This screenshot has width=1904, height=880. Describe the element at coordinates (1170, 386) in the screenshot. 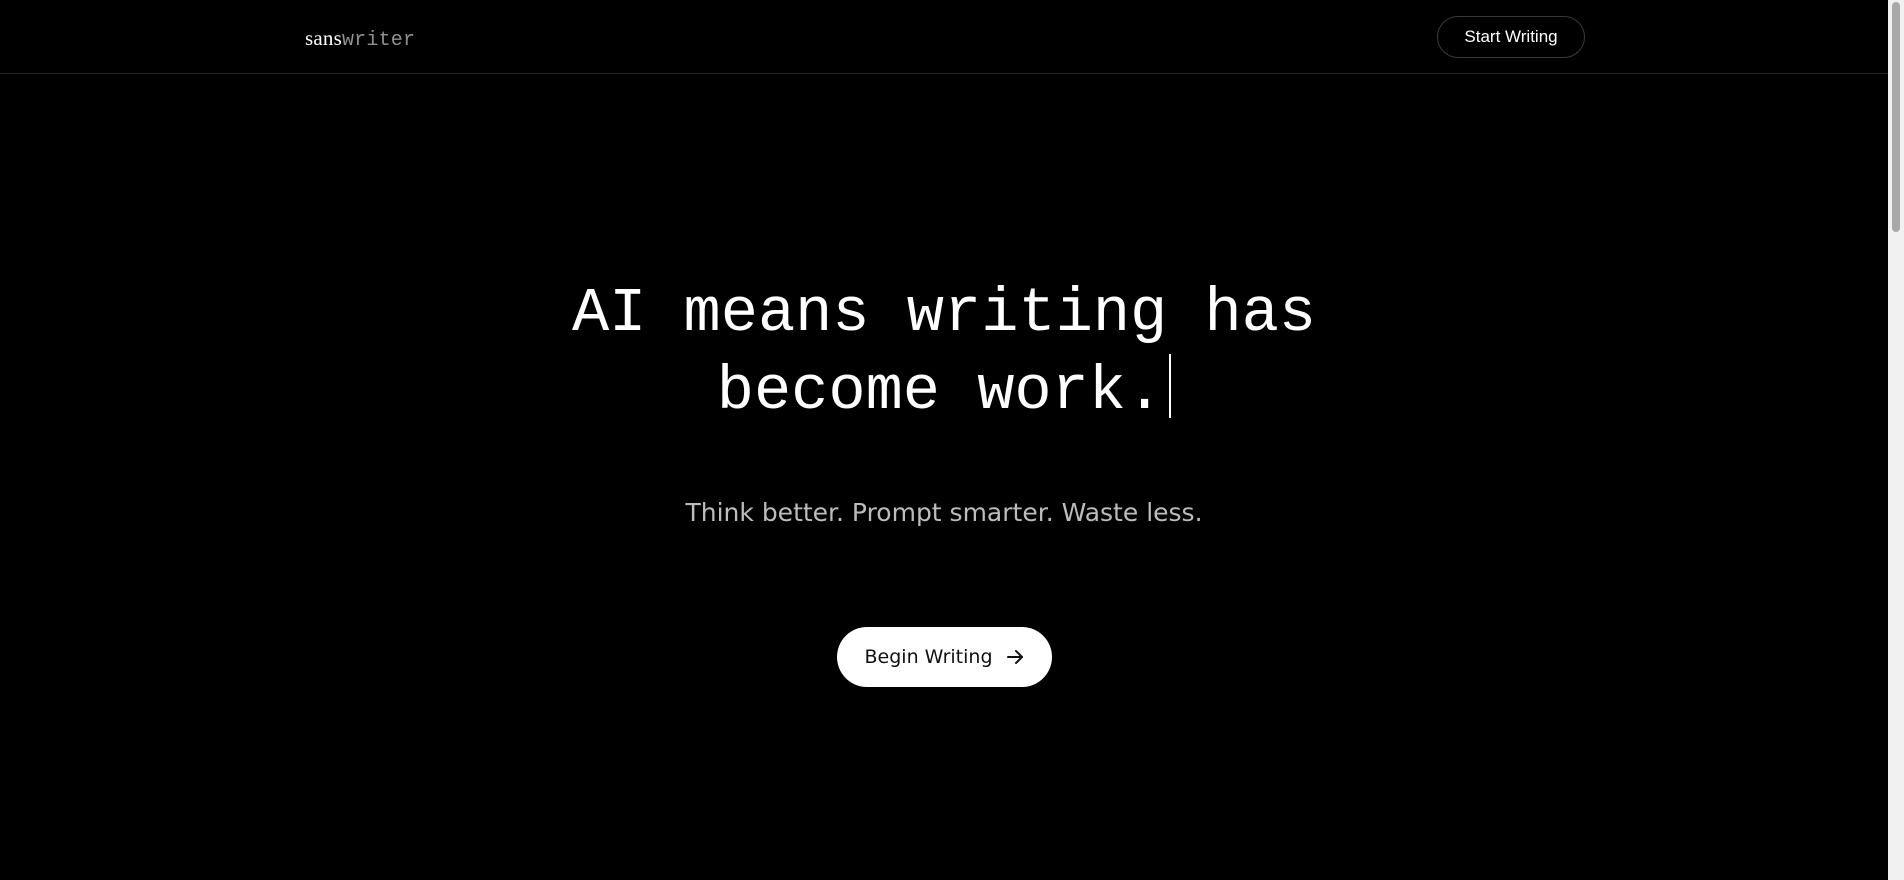

I see `text-cursor` at that location.